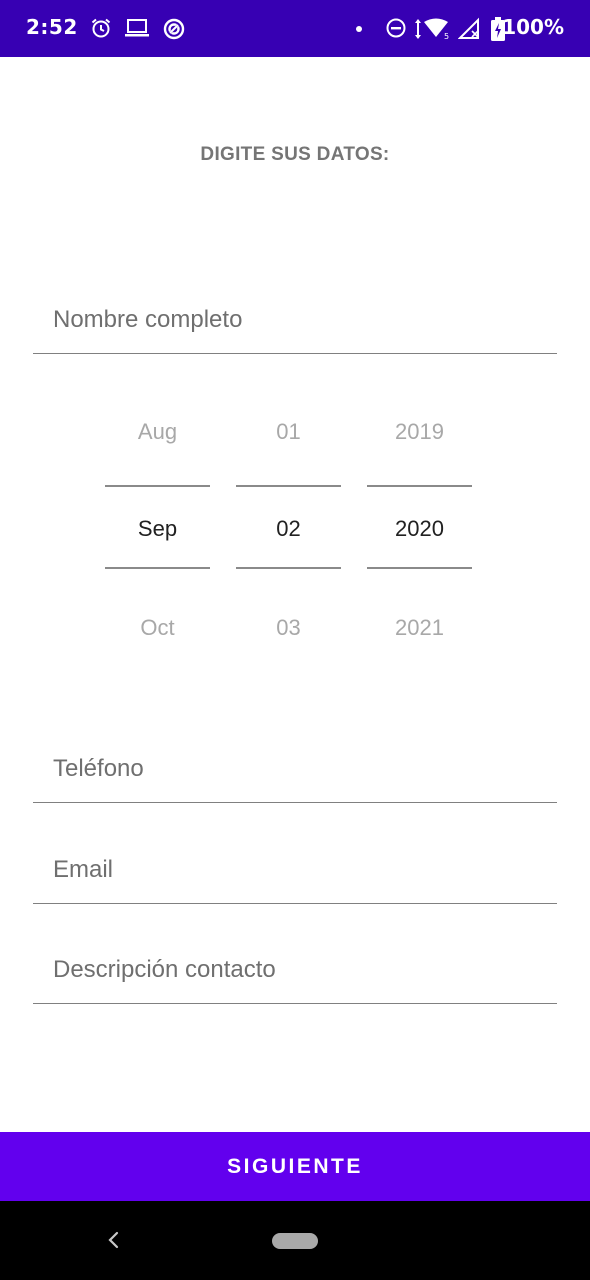 This screenshot has height=1280, width=590. I want to click on description-field, so click(295, 973).